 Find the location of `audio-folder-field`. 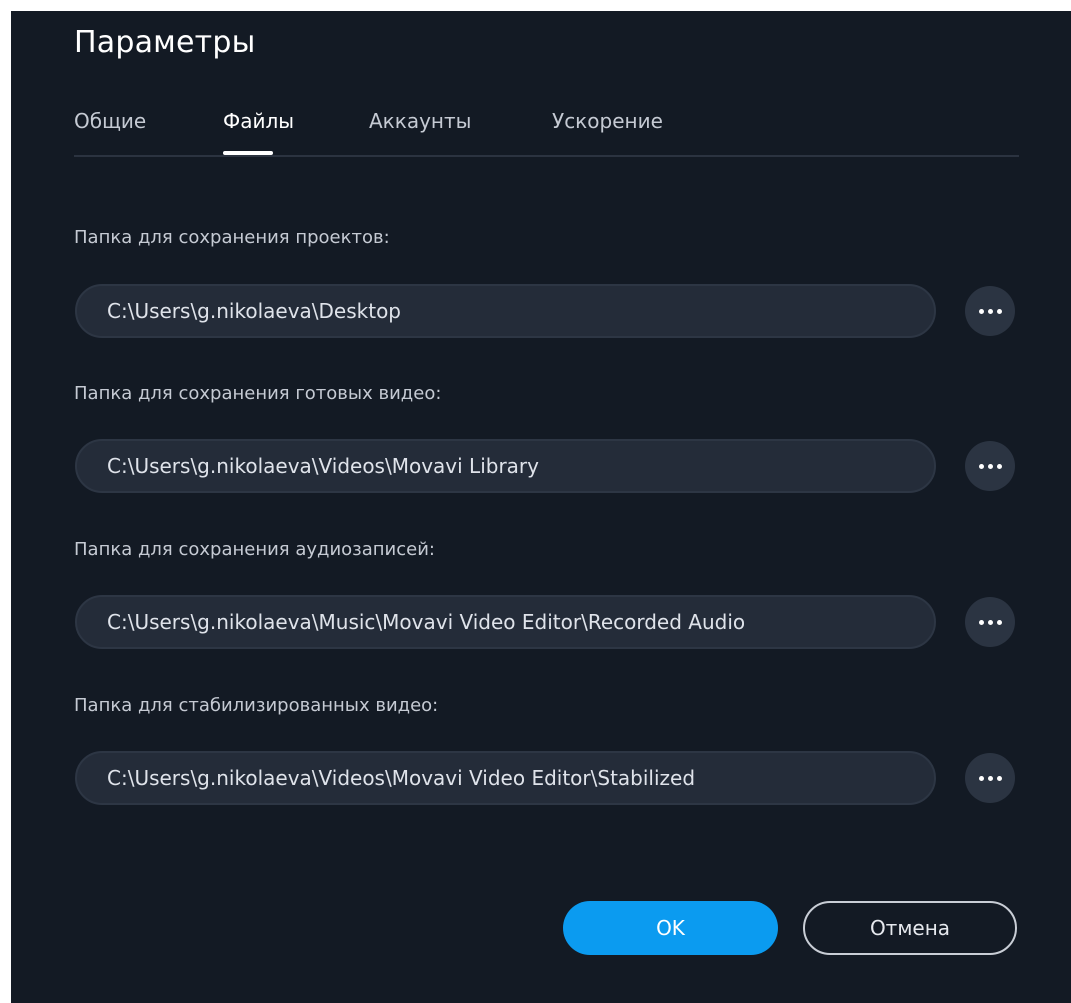

audio-folder-field is located at coordinates (505, 622).